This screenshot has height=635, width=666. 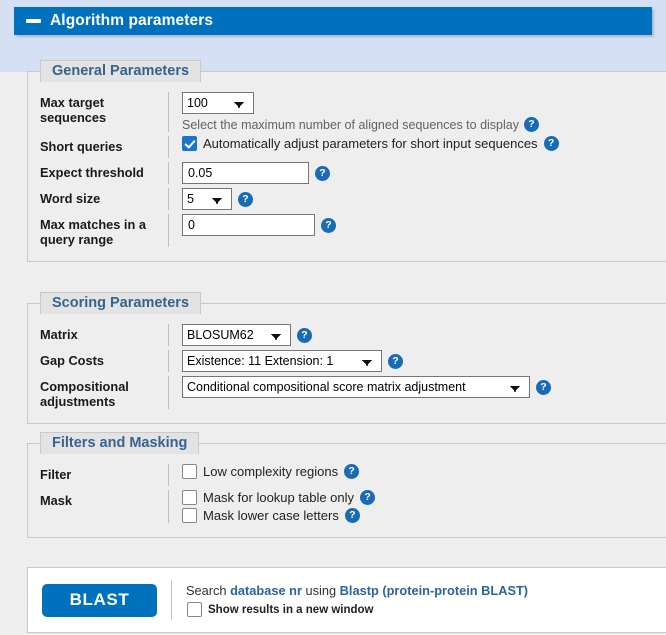 I want to click on row-gap-costs: Gap Costs Existence: 11 Extension: 1 ?, so click(x=347, y=361).